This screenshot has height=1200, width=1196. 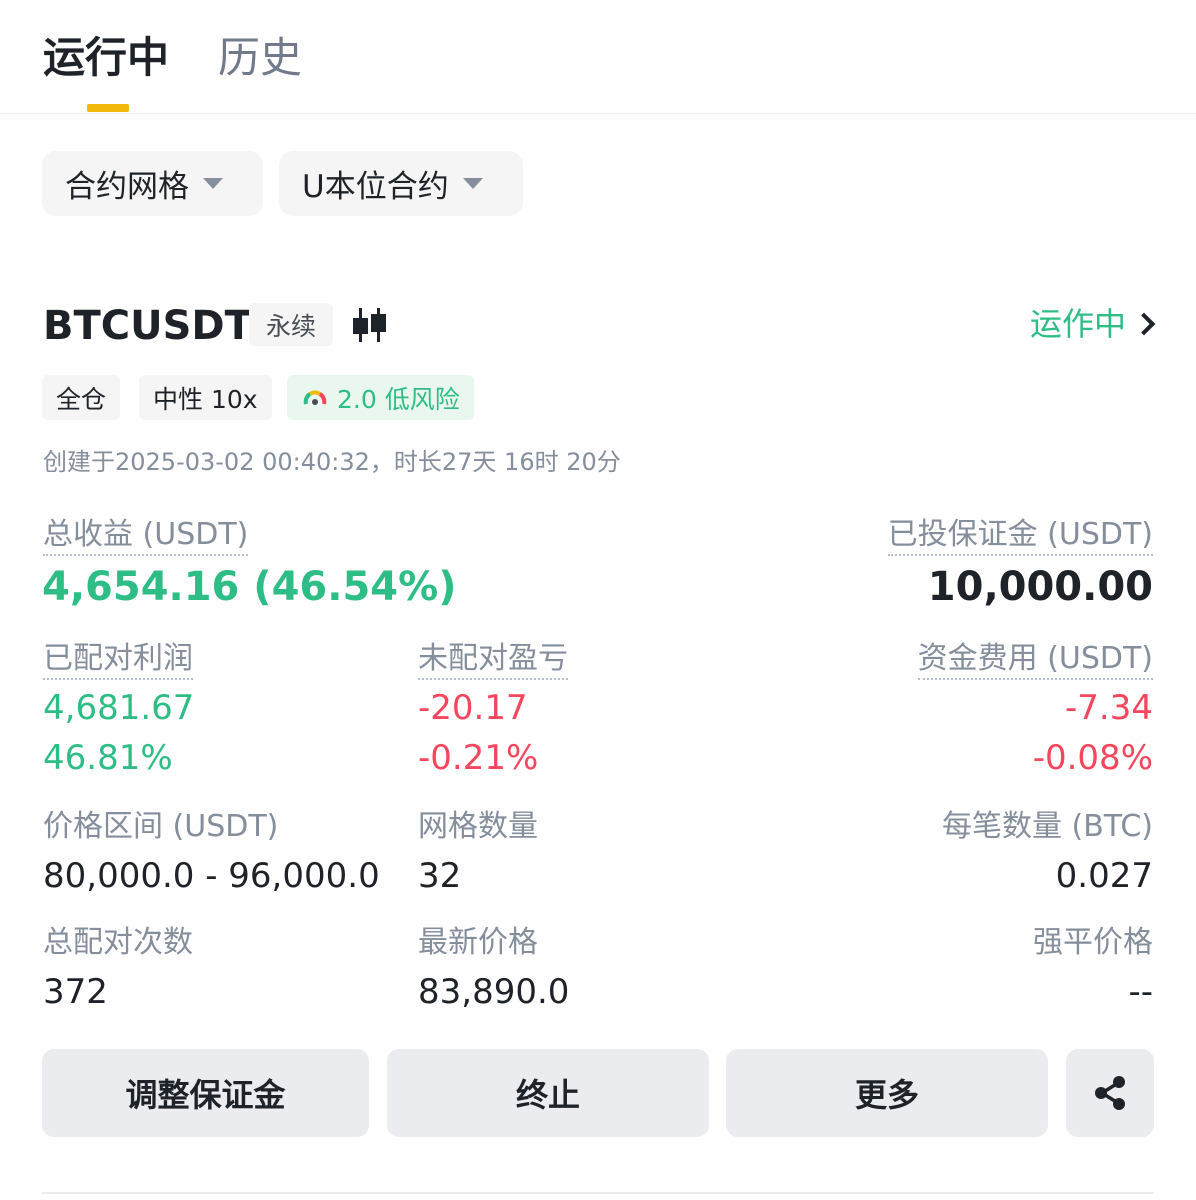 What do you see at coordinates (127, 187) in the screenshot?
I see `strategy-filter-label: 合约网格` at bounding box center [127, 187].